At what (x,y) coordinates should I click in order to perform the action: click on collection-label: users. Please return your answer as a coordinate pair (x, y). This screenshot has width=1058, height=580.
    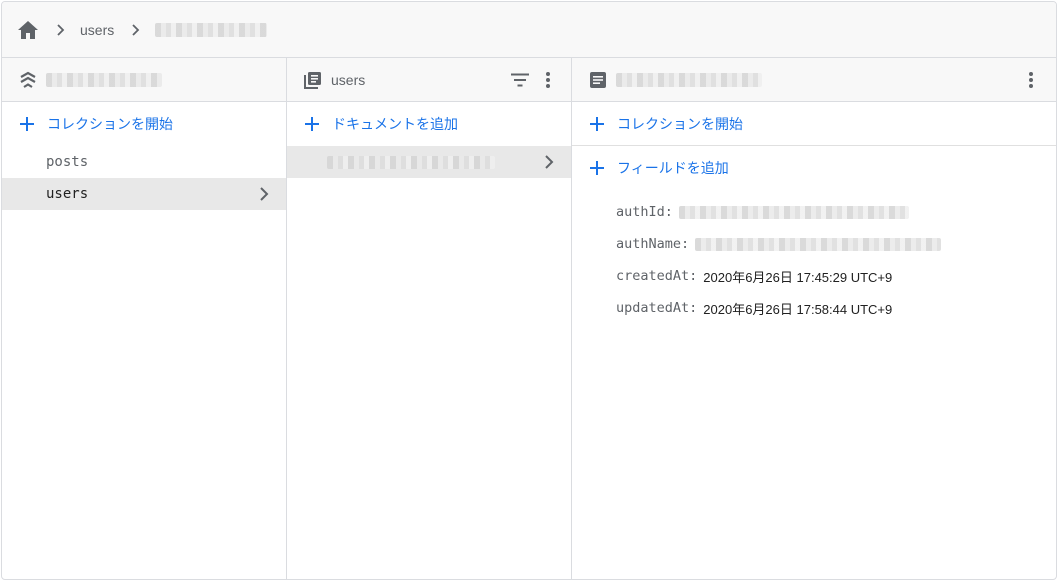
    Looking at the image, I should click on (67, 194).